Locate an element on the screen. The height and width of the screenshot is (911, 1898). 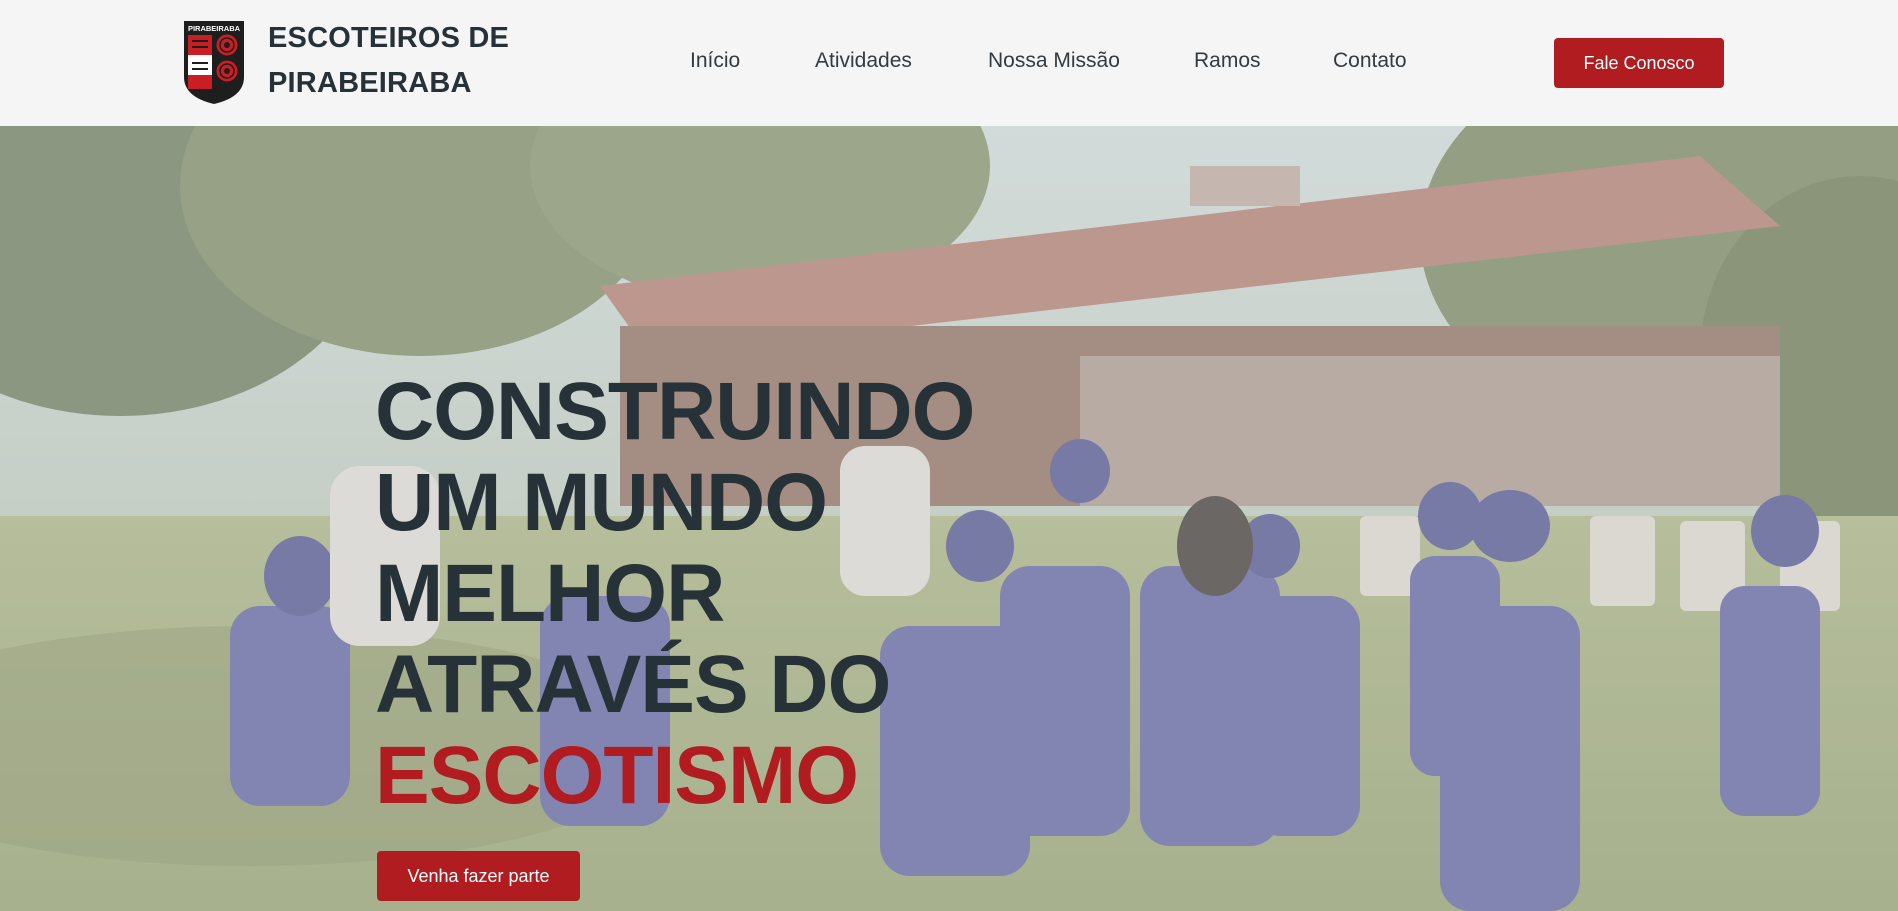
nav-inicio: Início is located at coordinates (715, 61).